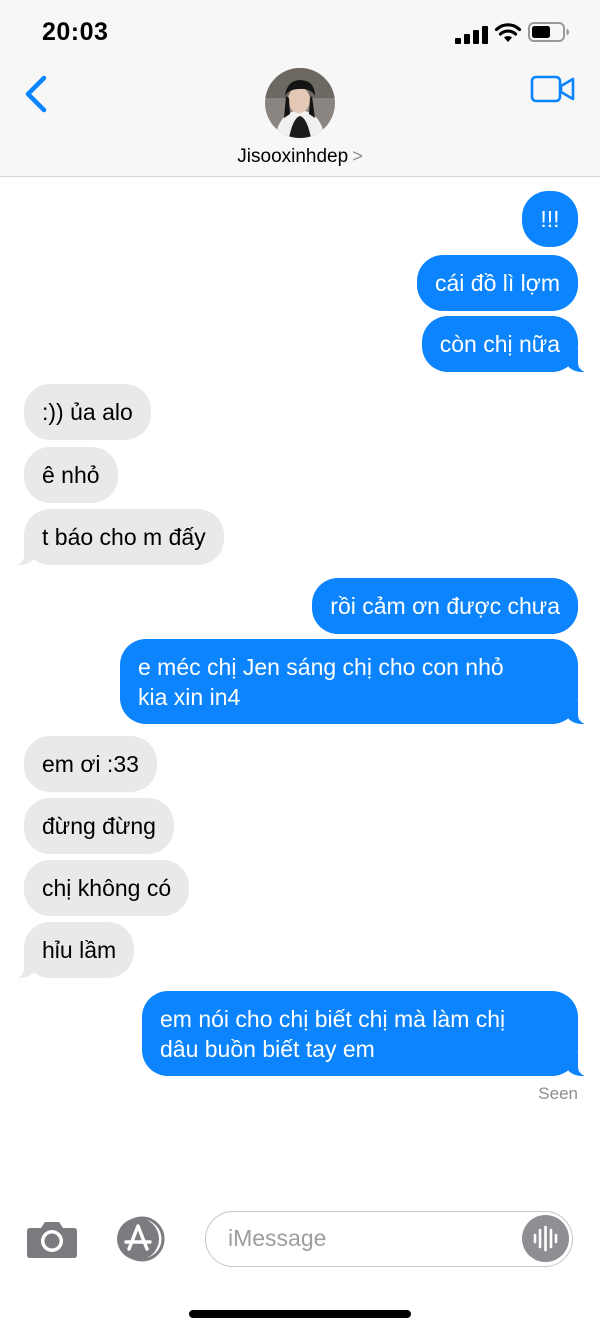 The image size is (600, 1333). Describe the element at coordinates (267, 1049) in the screenshot. I see `message-text-line: dâu buồn biết tay em` at that location.